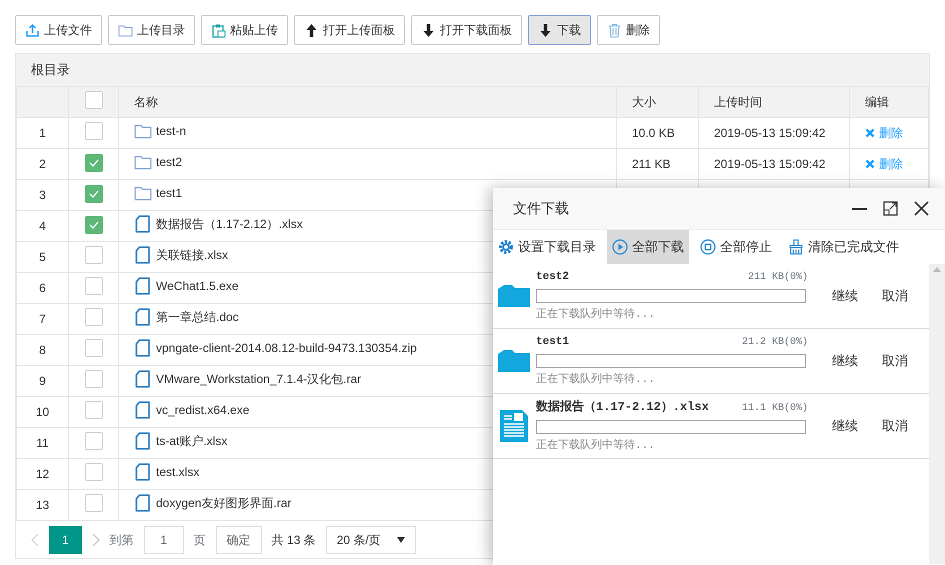 Image resolution: width=945 pixels, height=565 pixels. Describe the element at coordinates (197, 317) in the screenshot. I see `file-name: 第一章总结.doc` at that location.